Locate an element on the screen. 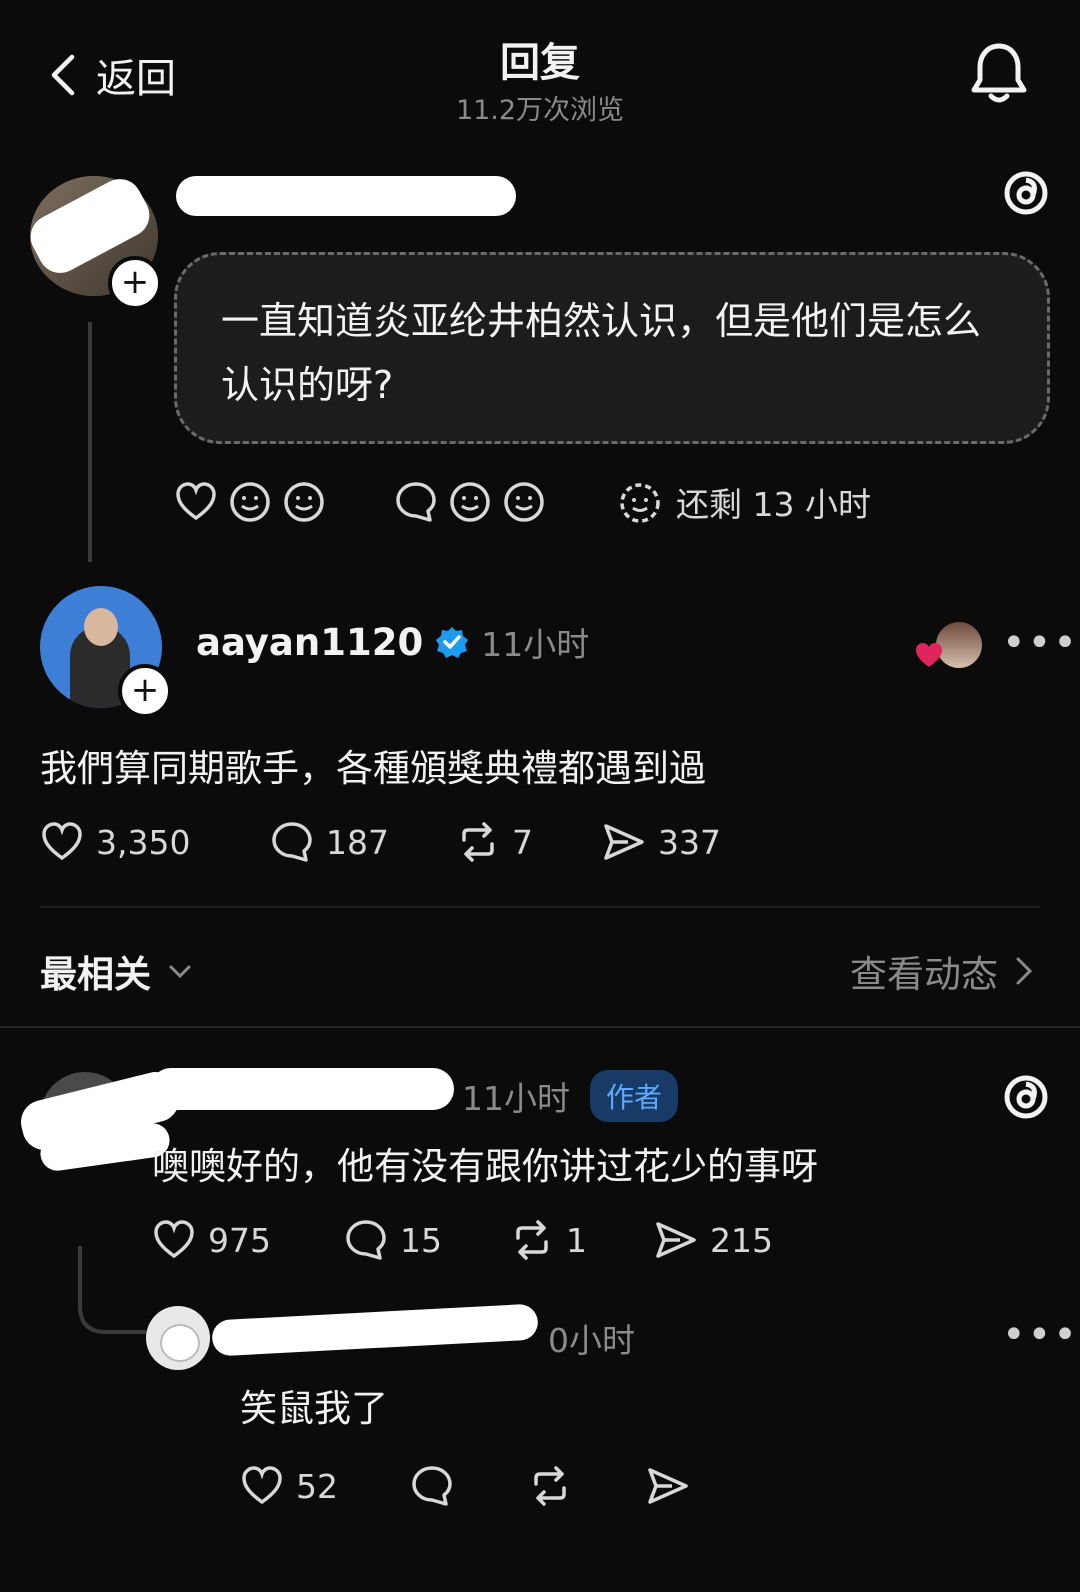  time-remaining: 还剩 13 小时 is located at coordinates (744, 502).